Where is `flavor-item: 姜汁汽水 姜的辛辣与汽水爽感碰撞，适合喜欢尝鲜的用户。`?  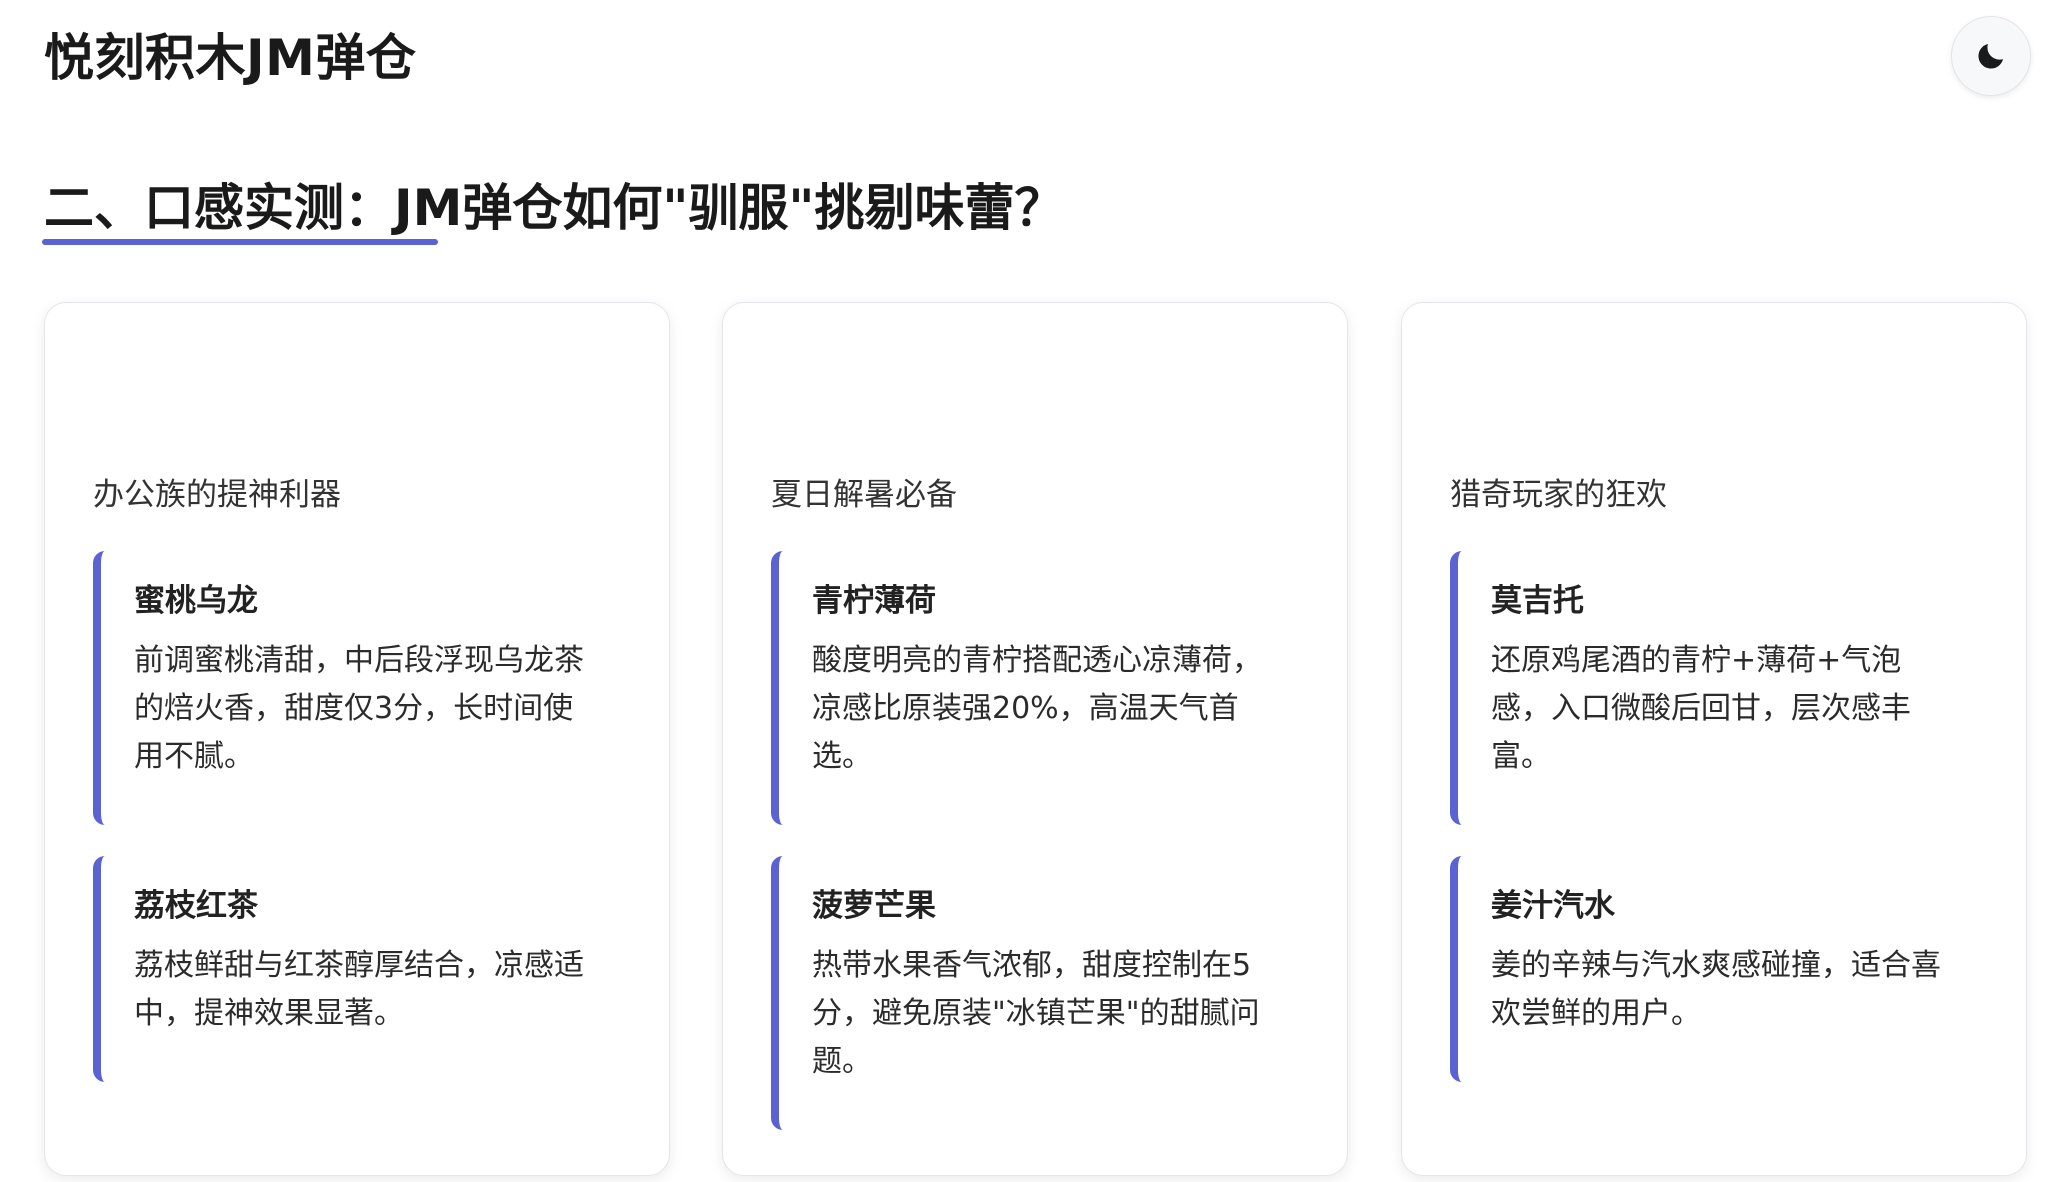
flavor-item: 姜汁汽水 姜的辛辣与汽水爽感碰撞，适合喜欢尝鲜的用户。 is located at coordinates (1710, 969).